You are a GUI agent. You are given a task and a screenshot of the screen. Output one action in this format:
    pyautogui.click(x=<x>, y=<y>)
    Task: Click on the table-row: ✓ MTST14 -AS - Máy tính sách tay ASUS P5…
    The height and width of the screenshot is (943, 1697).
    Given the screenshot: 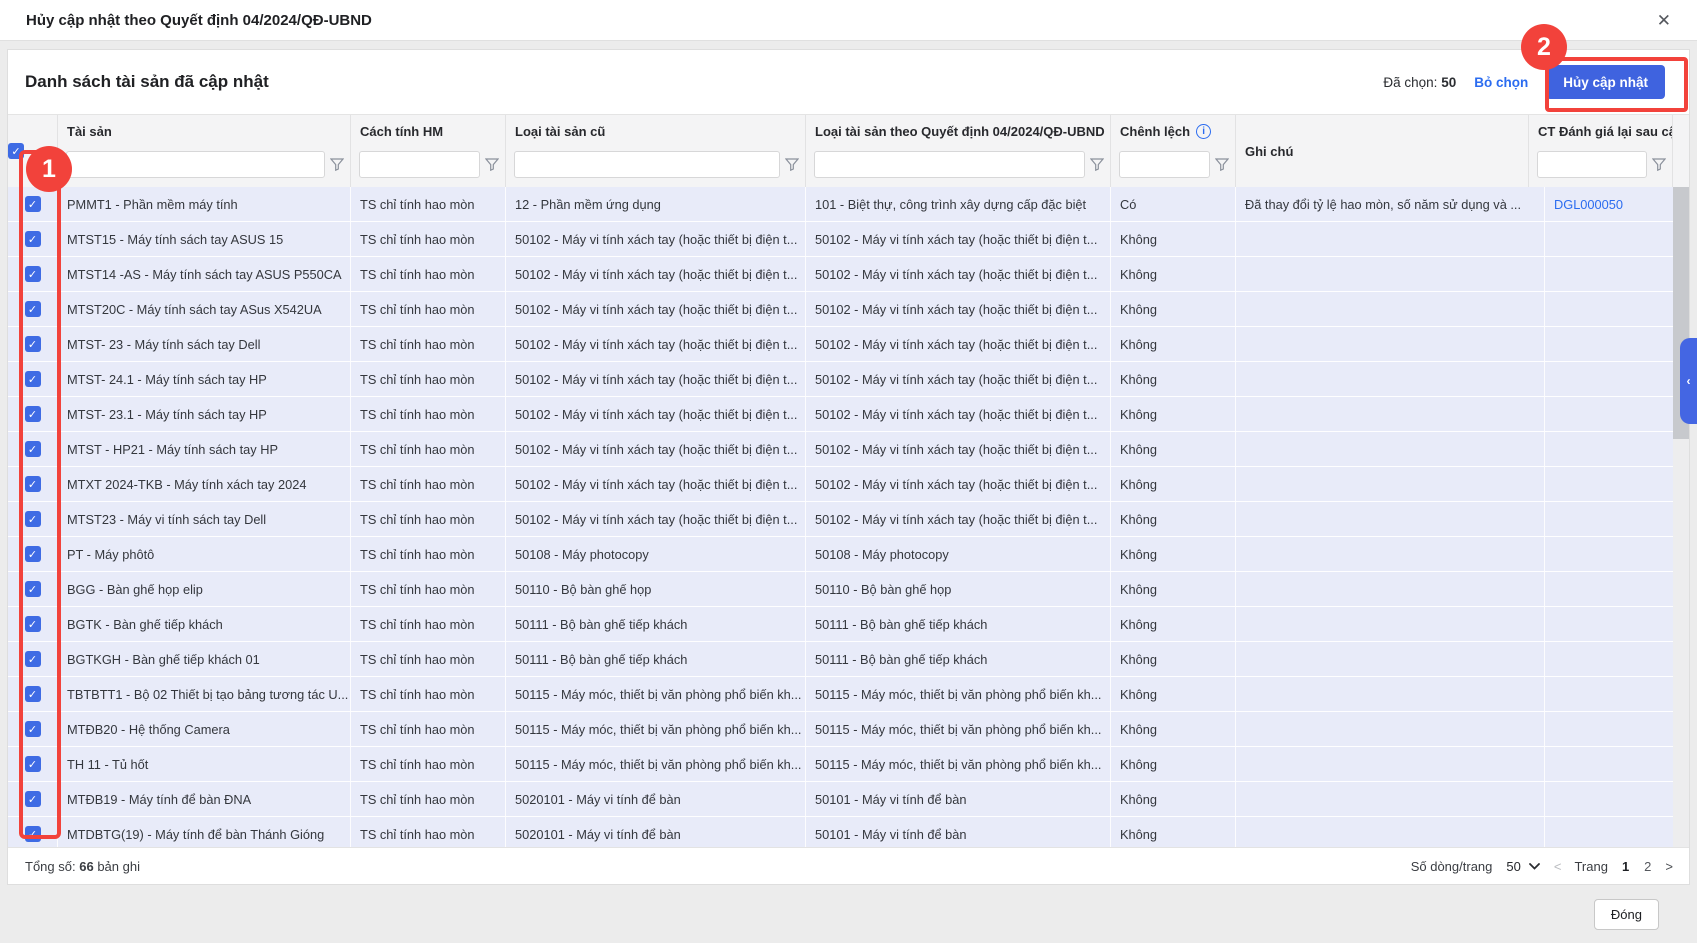 What is the action you would take?
    pyautogui.click(x=848, y=274)
    